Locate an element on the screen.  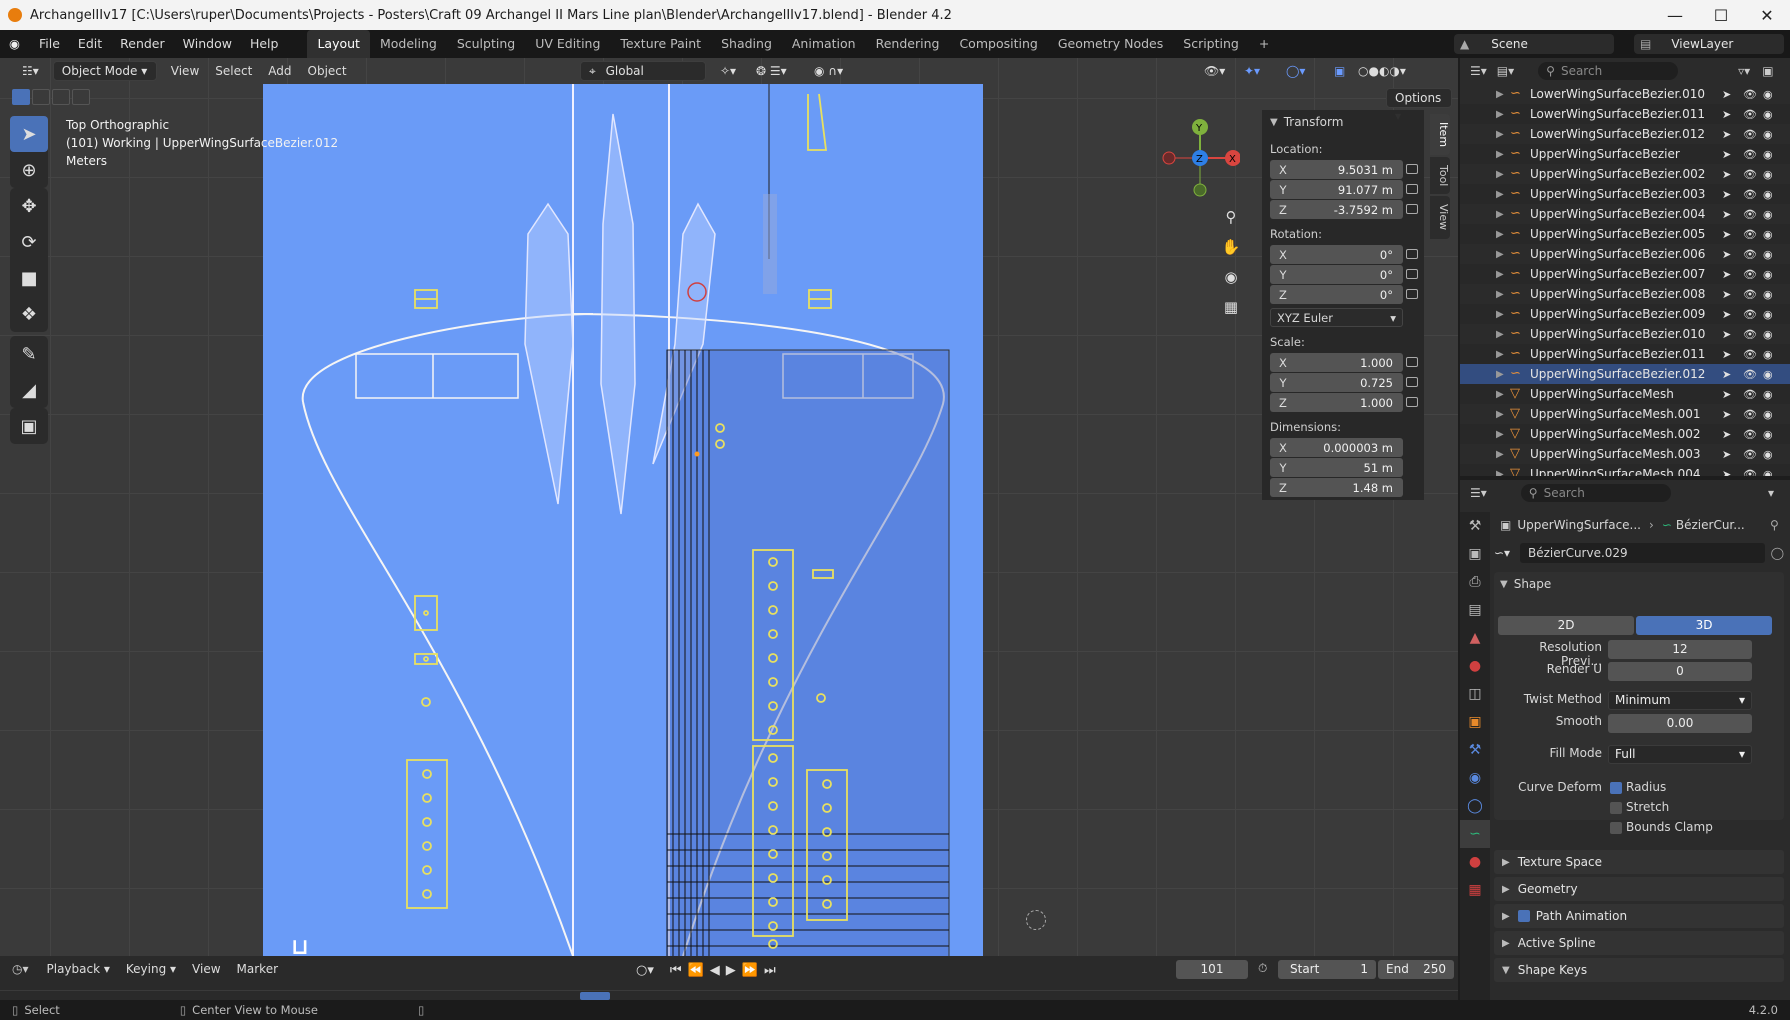
play-icon: ▶ is located at coordinates (731, 970).